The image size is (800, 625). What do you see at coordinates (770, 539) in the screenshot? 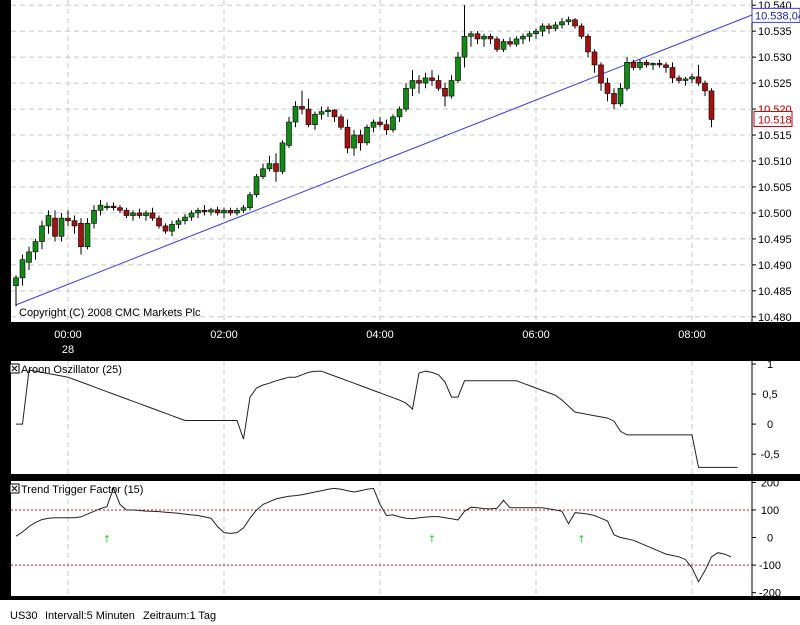
I see `y-tick-label: 0` at bounding box center [770, 539].